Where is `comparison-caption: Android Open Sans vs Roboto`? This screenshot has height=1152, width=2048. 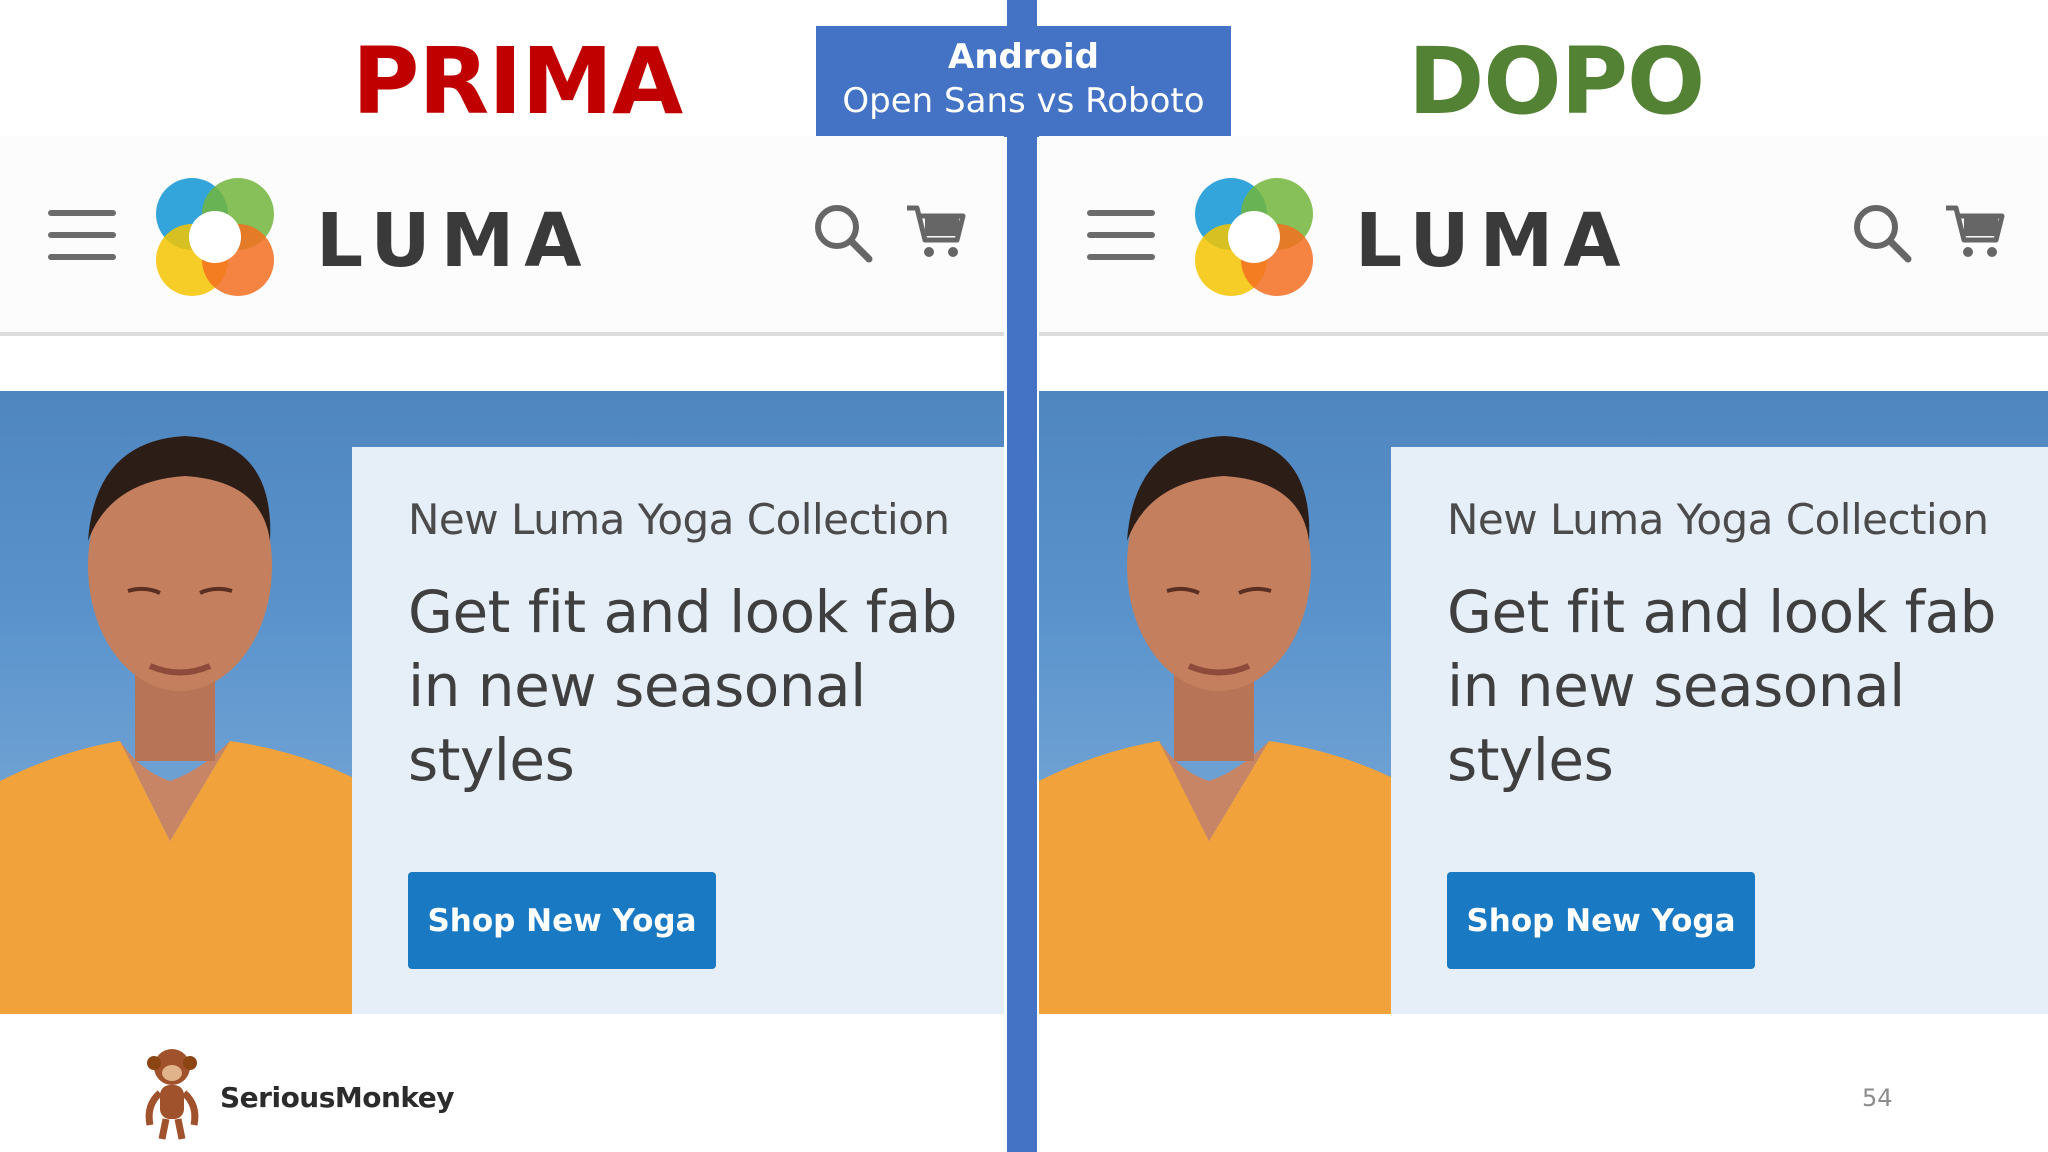 comparison-caption: Android Open Sans vs Roboto is located at coordinates (1023, 81).